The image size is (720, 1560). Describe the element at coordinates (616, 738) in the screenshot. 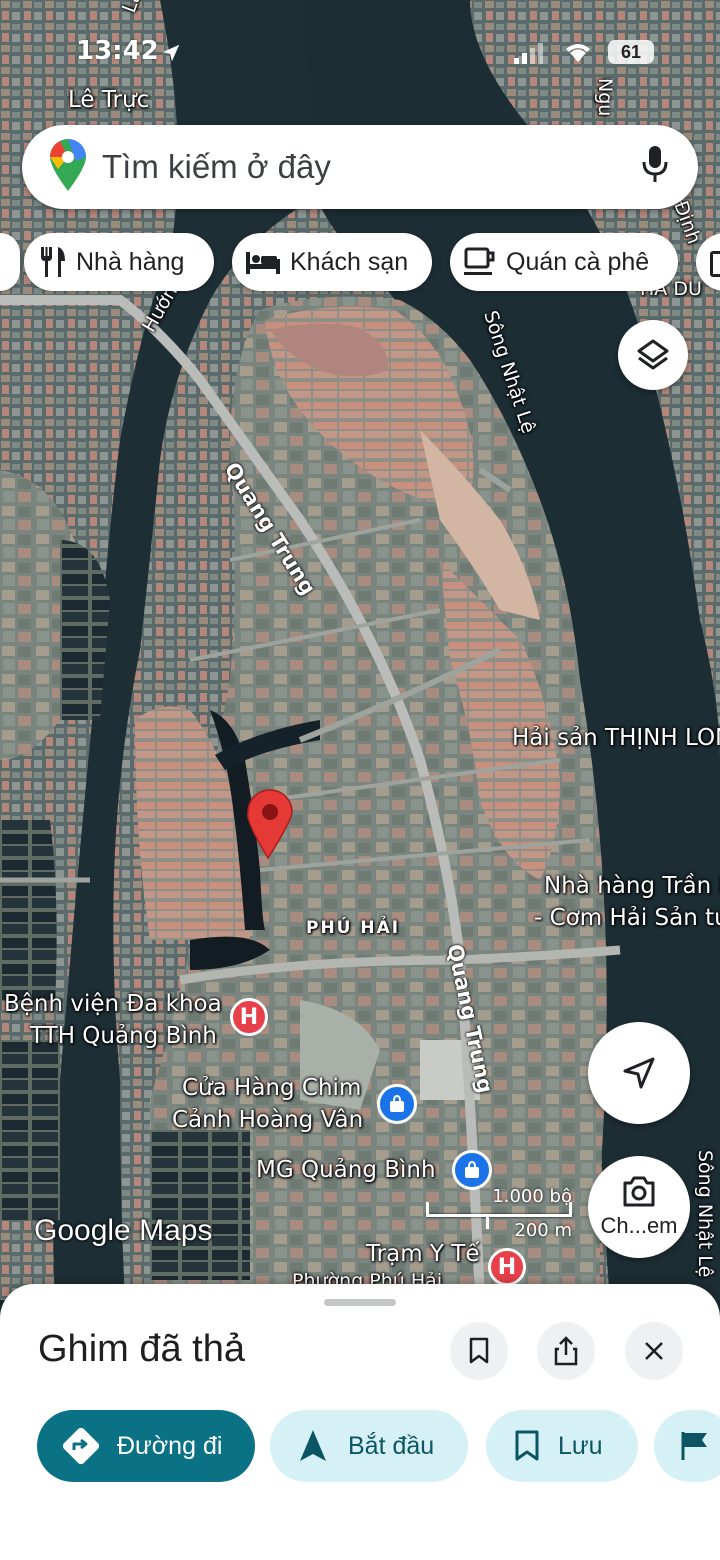

I see `poi-label: Hải sản THỊNH LON` at that location.